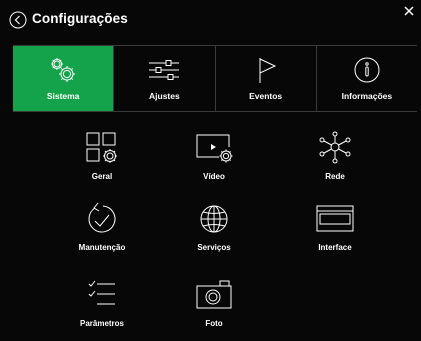 The image size is (421, 341). I want to click on close-icon, so click(409, 11).